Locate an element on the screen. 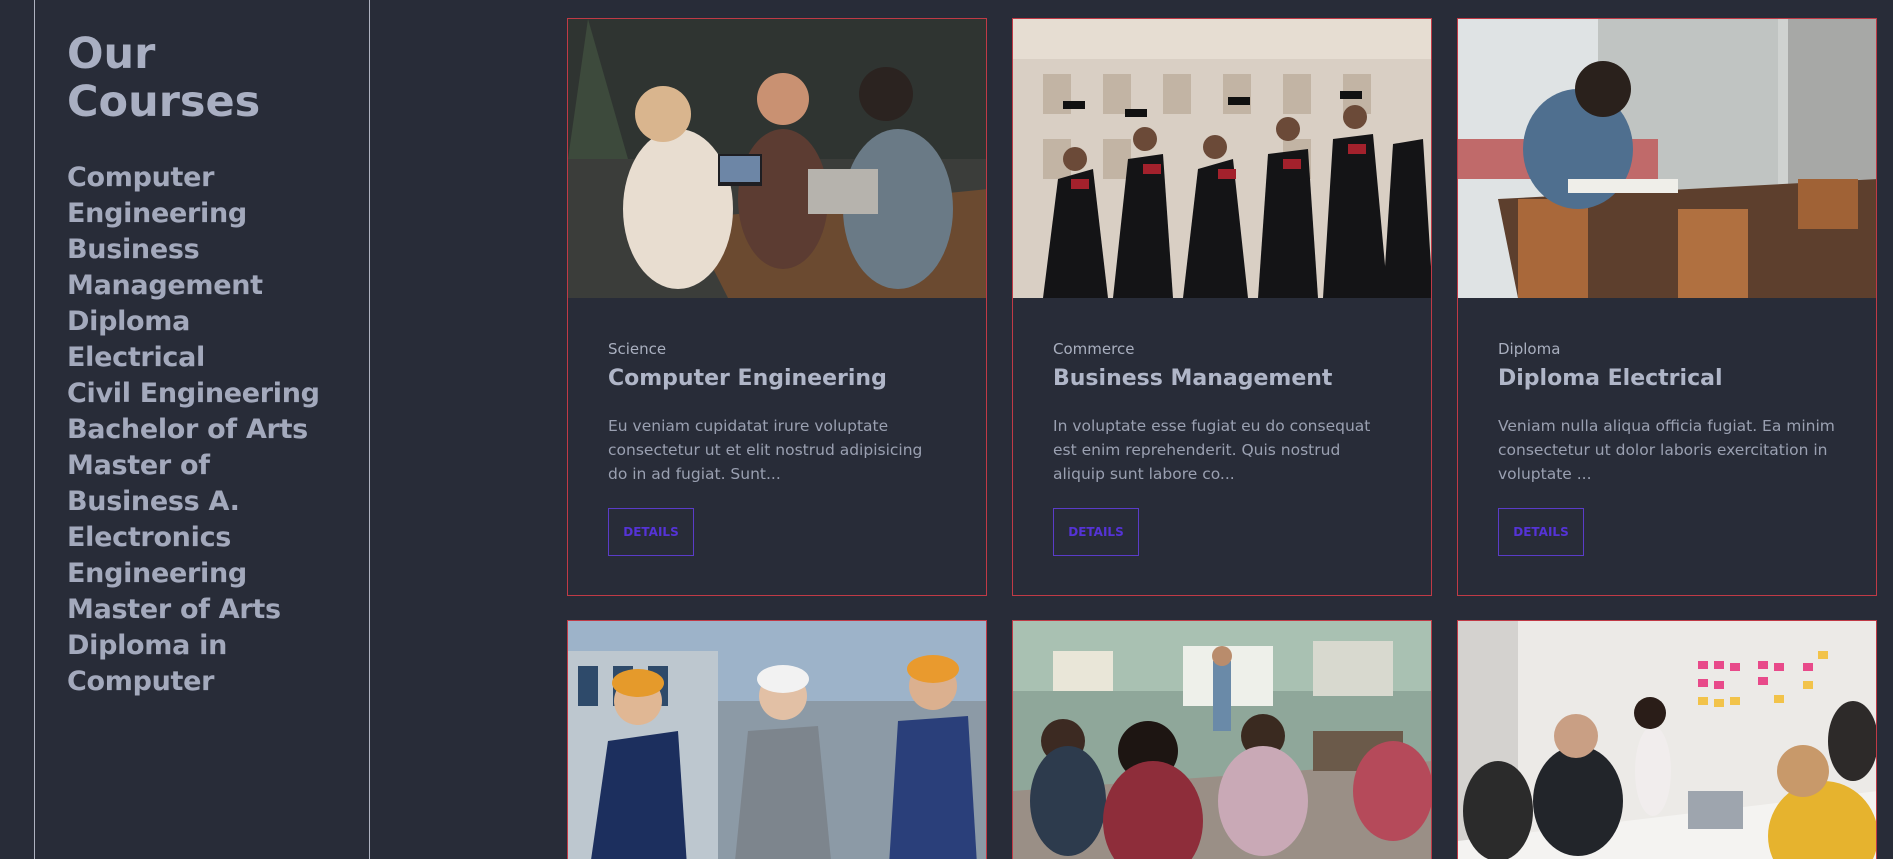 This screenshot has width=1893, height=859. course-link-business-management: Business Management is located at coordinates (202, 268).